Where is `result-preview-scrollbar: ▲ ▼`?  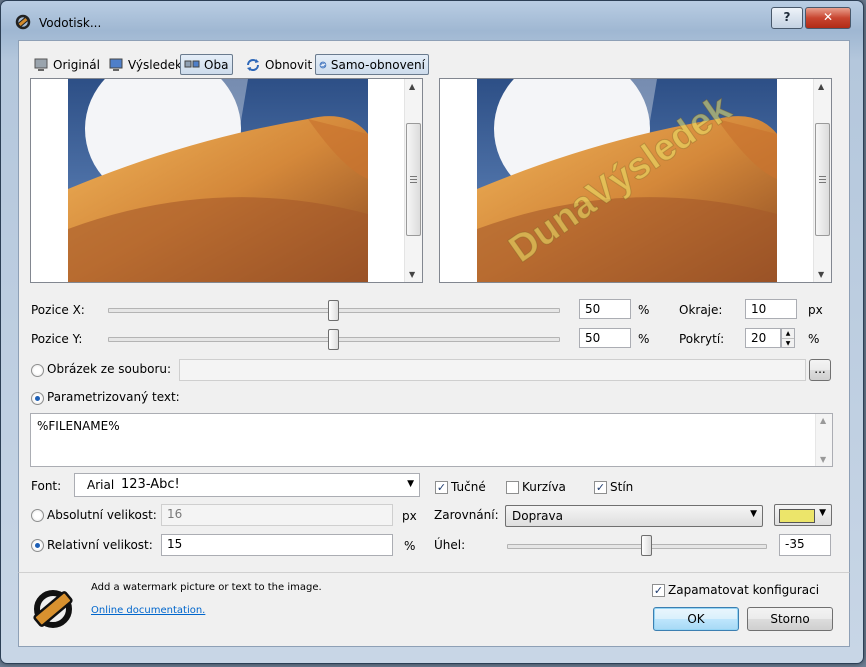
result-preview-scrollbar: ▲ ▼ is located at coordinates (822, 180).